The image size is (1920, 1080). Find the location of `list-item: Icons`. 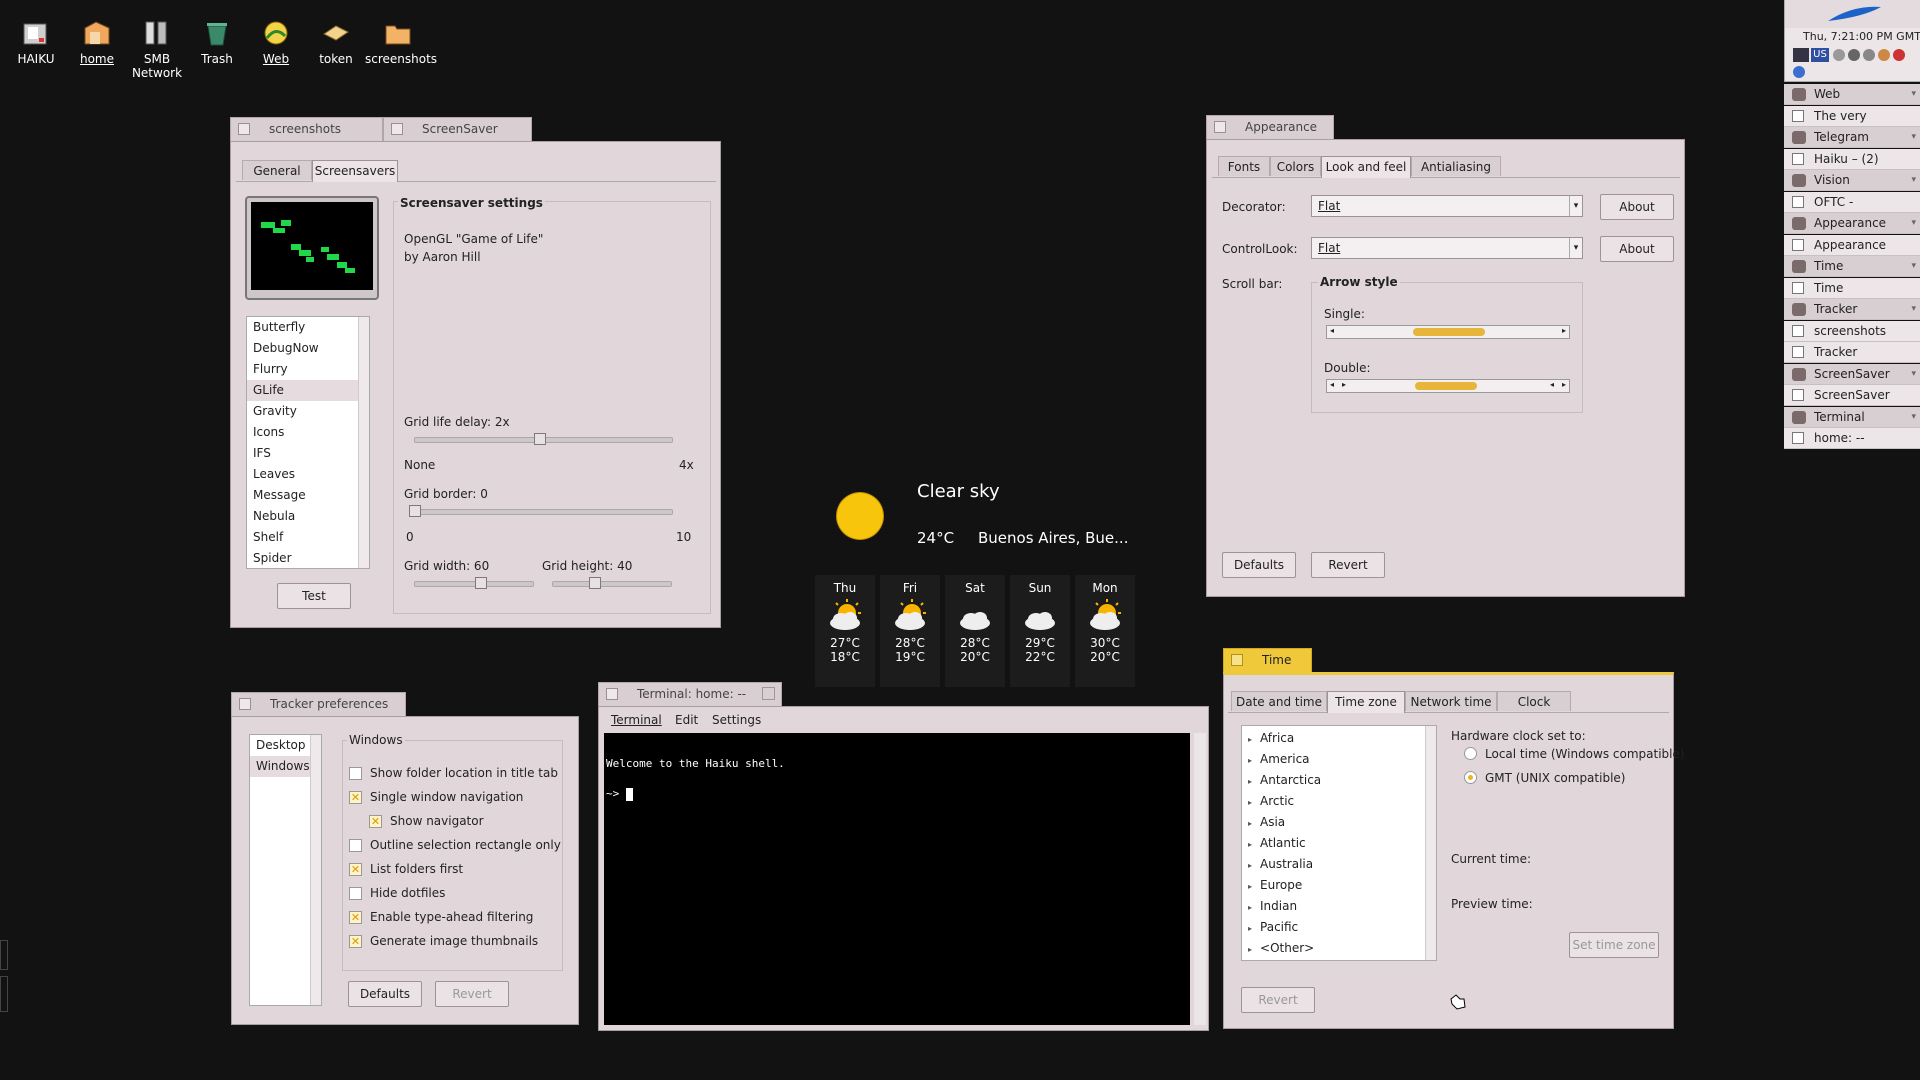

list-item: Icons is located at coordinates (308, 432).